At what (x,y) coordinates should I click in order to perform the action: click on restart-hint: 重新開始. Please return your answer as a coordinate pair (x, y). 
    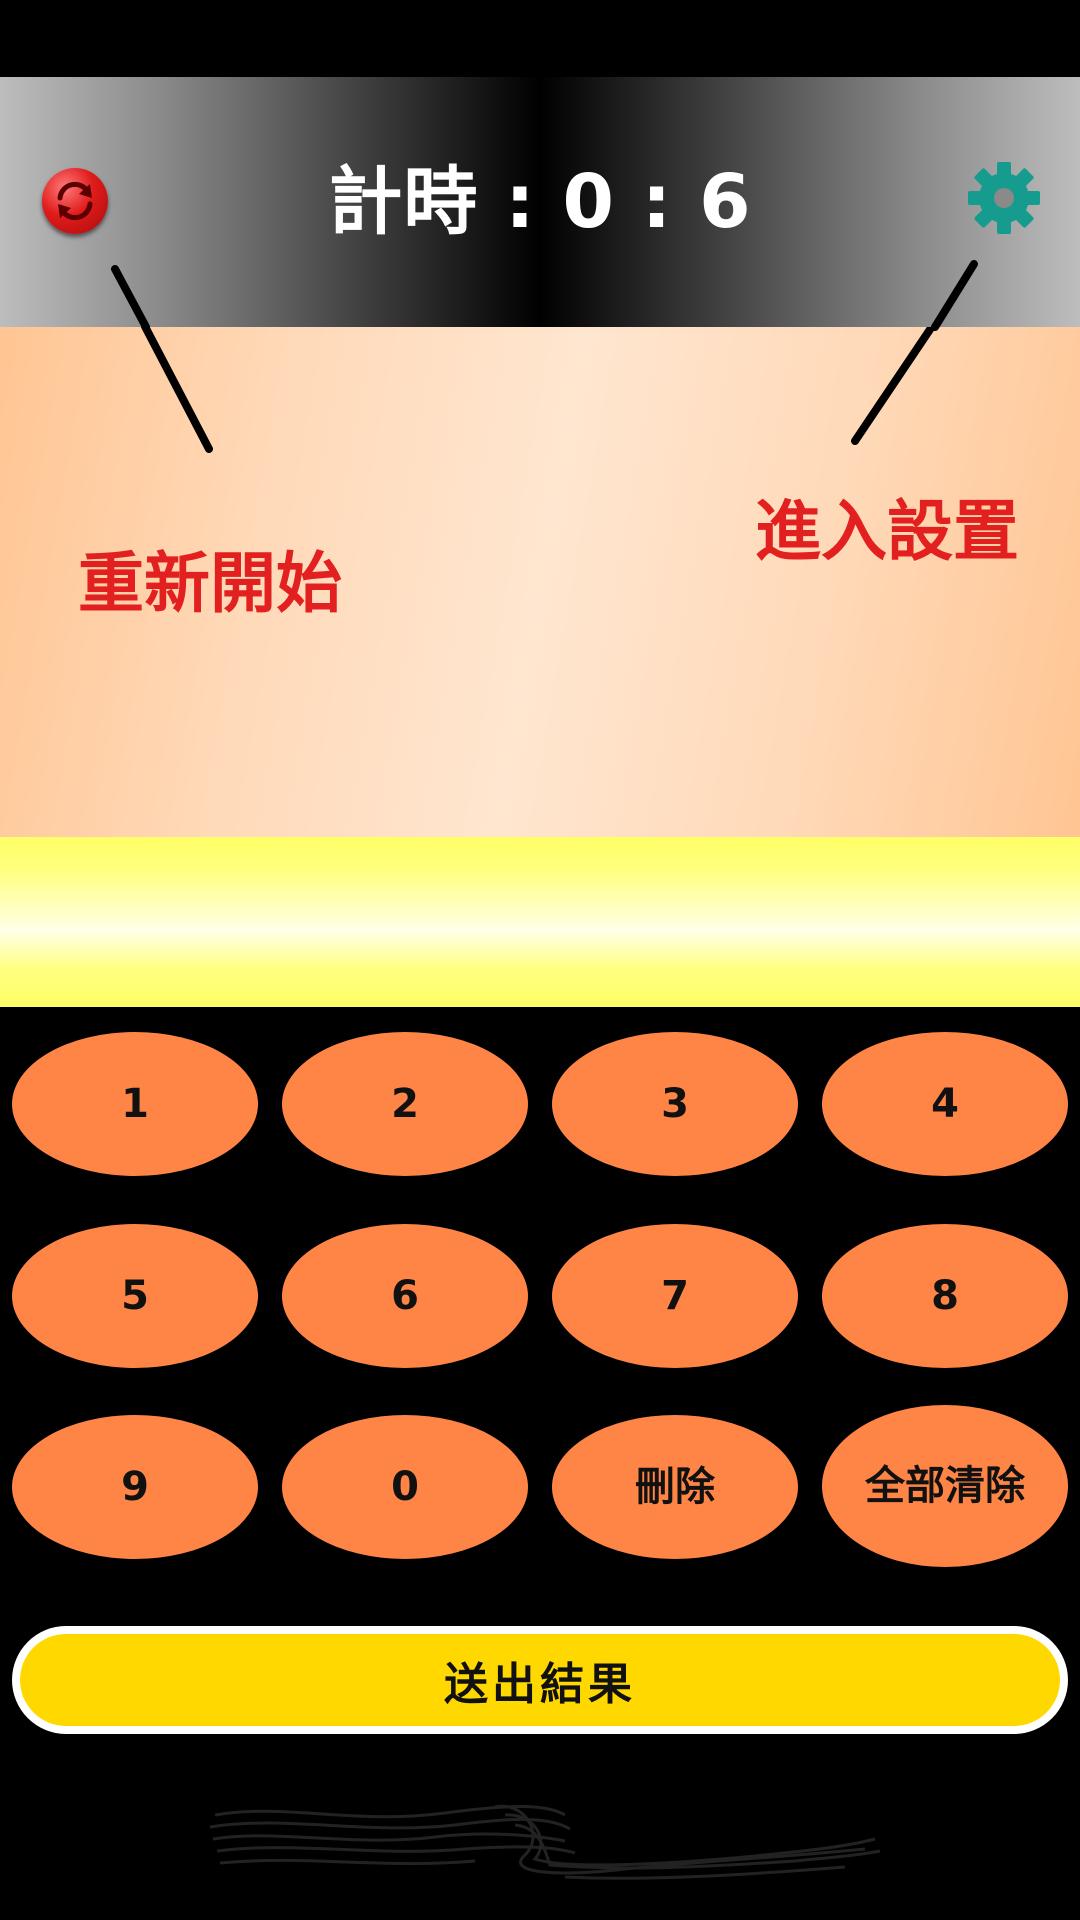
    Looking at the image, I should click on (210, 583).